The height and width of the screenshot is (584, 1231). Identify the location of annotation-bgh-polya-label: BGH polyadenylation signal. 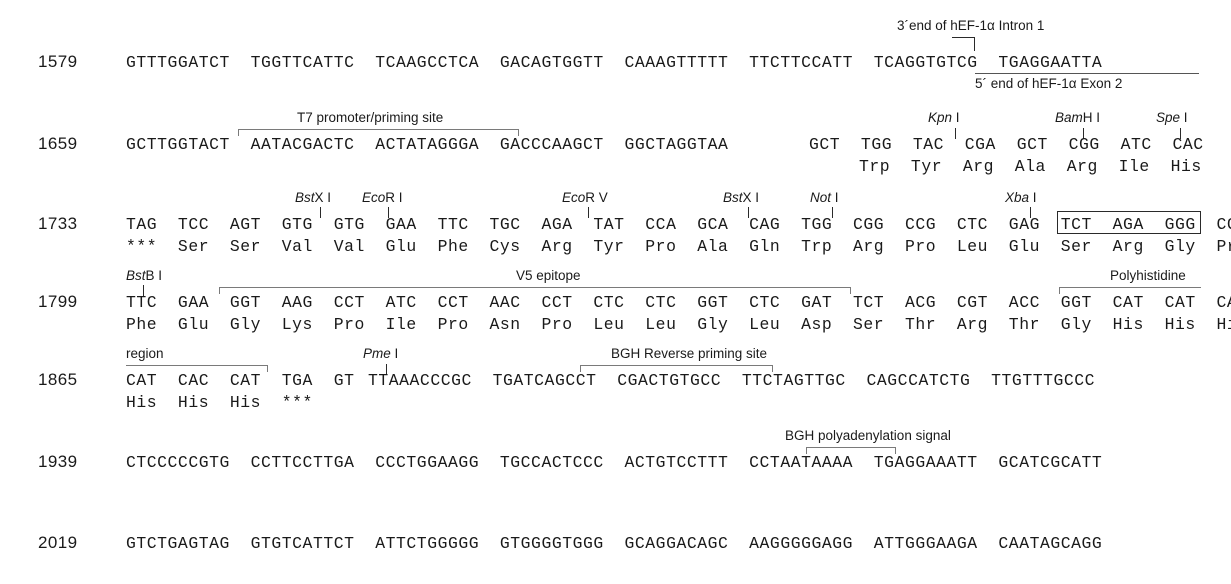
(868, 435).